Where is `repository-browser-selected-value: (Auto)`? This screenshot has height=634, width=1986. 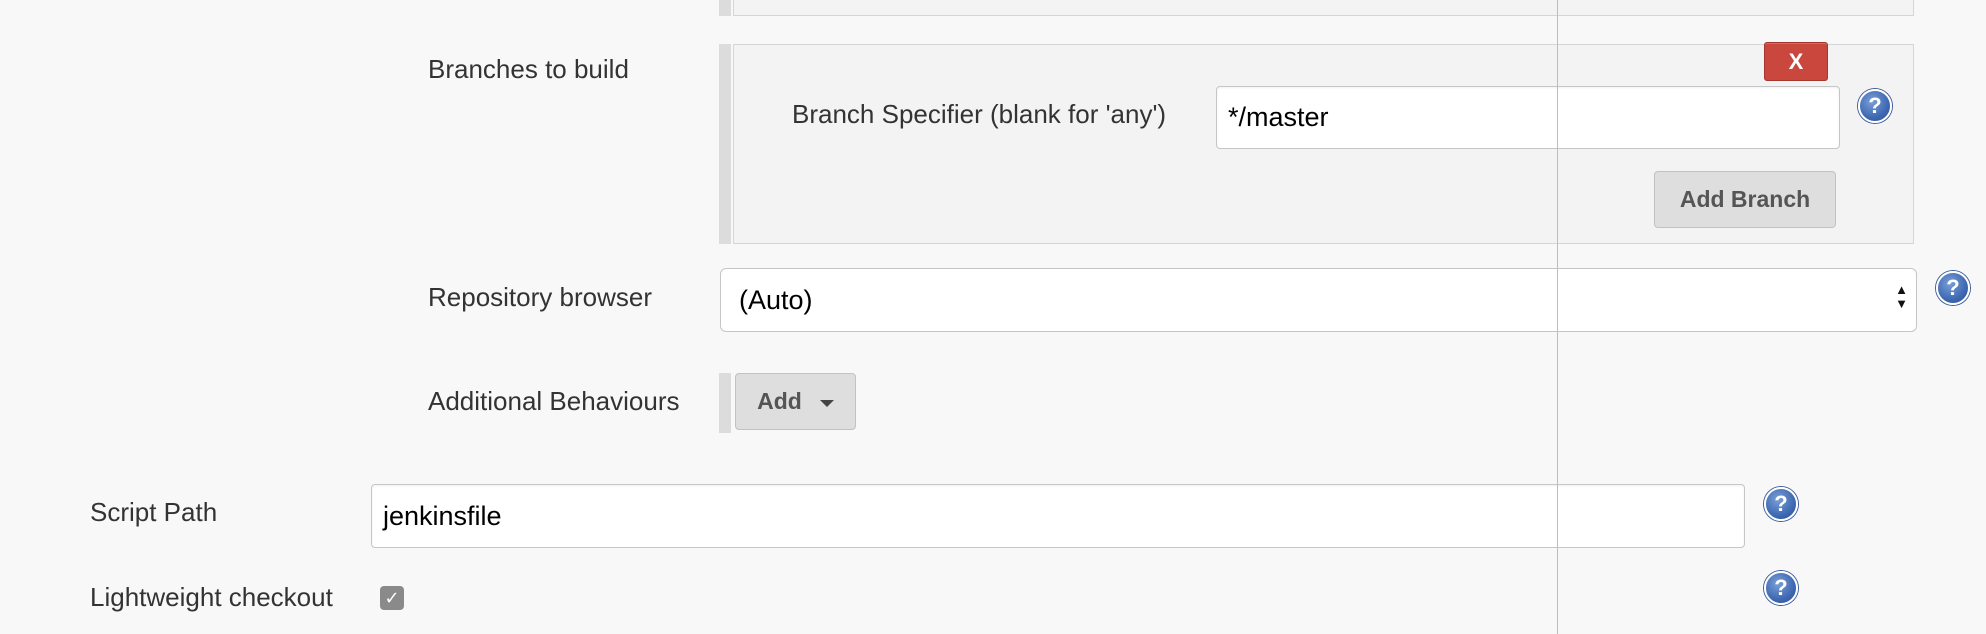 repository-browser-selected-value: (Auto) is located at coordinates (776, 299).